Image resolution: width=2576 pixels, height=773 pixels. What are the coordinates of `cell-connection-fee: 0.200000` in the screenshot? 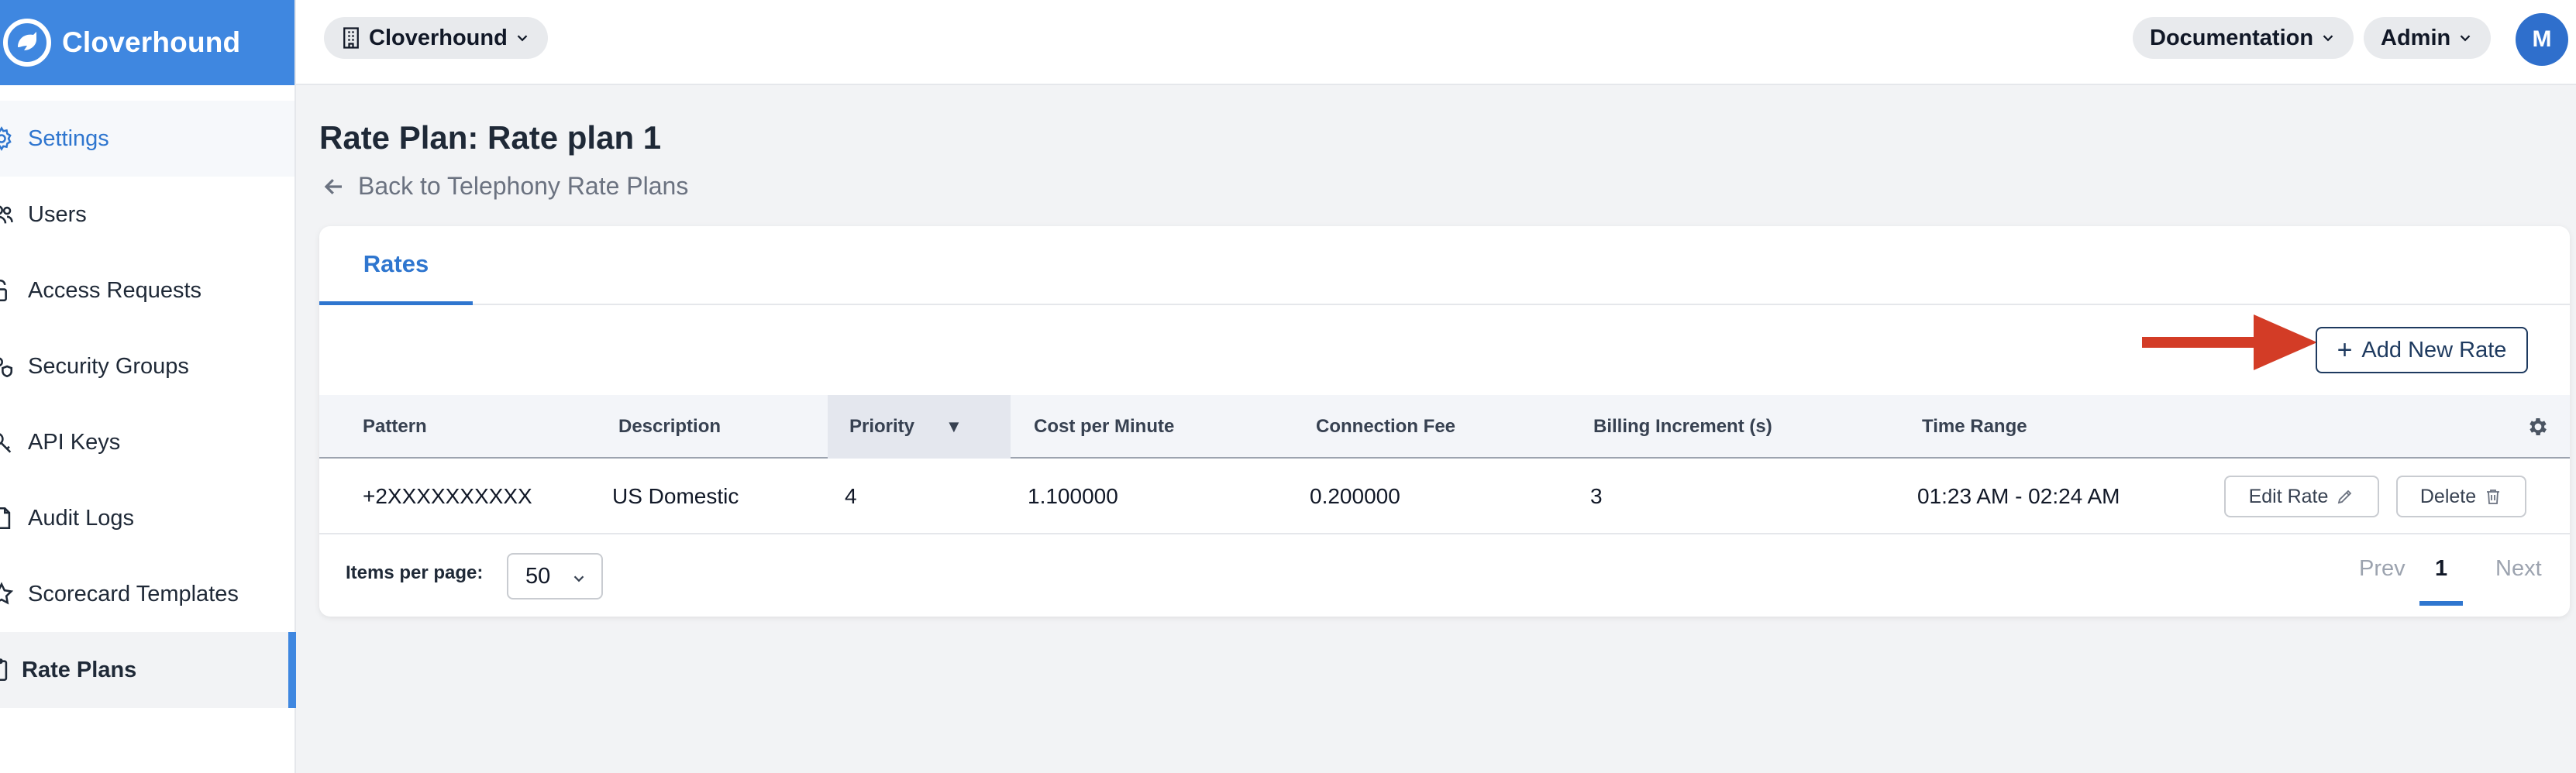 It's located at (1355, 496).